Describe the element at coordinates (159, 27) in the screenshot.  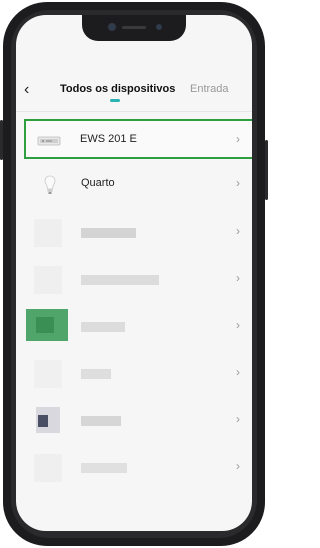
I see `sensor-icon` at that location.